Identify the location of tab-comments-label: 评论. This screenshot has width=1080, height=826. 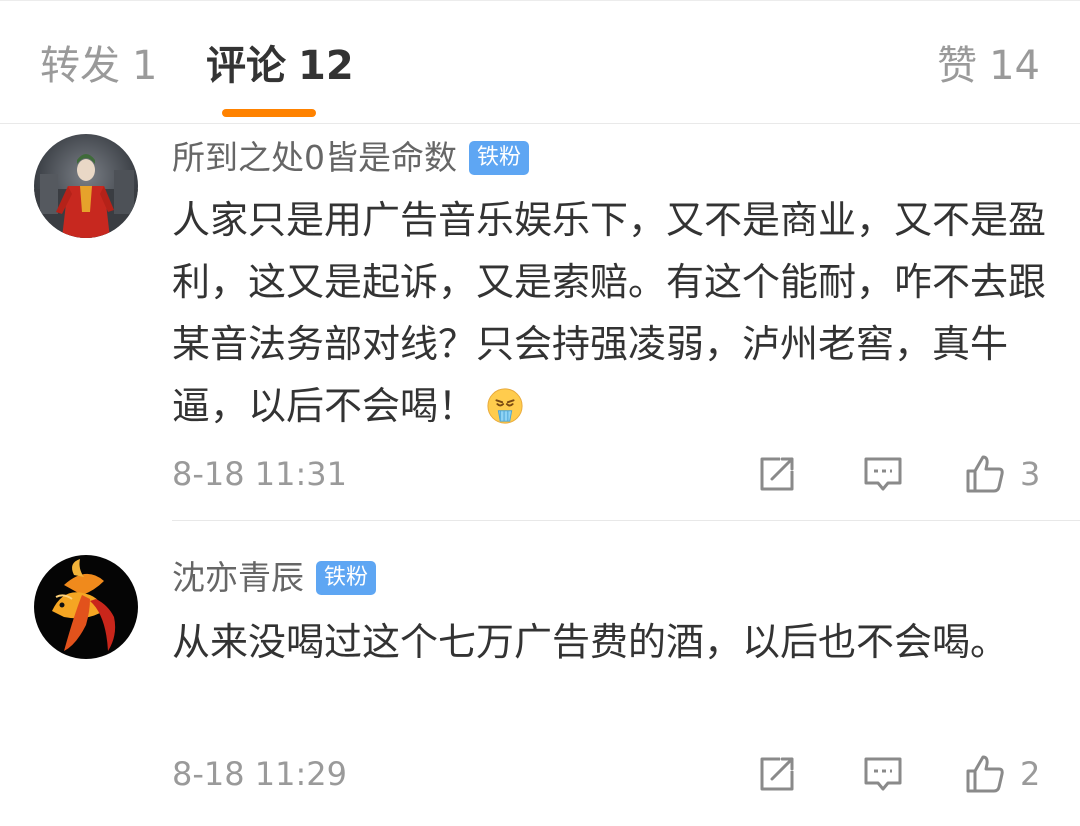
(246, 66).